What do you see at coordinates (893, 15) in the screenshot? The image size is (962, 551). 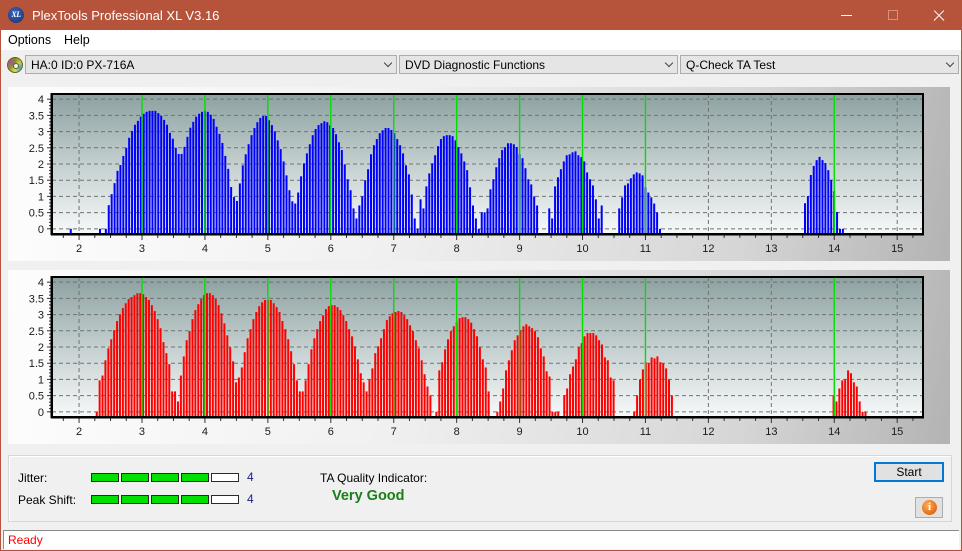 I see `maximize-button` at bounding box center [893, 15].